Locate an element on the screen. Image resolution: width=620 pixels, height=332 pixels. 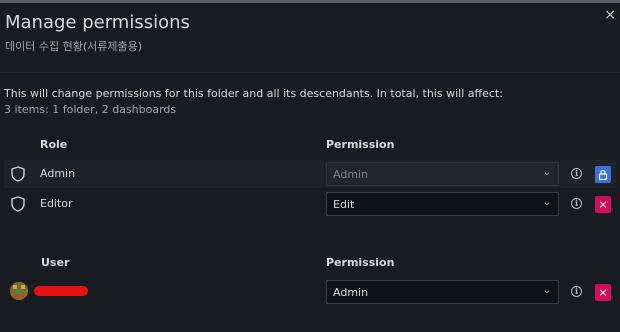
dialog-title: Manage permissions is located at coordinates (97, 22).